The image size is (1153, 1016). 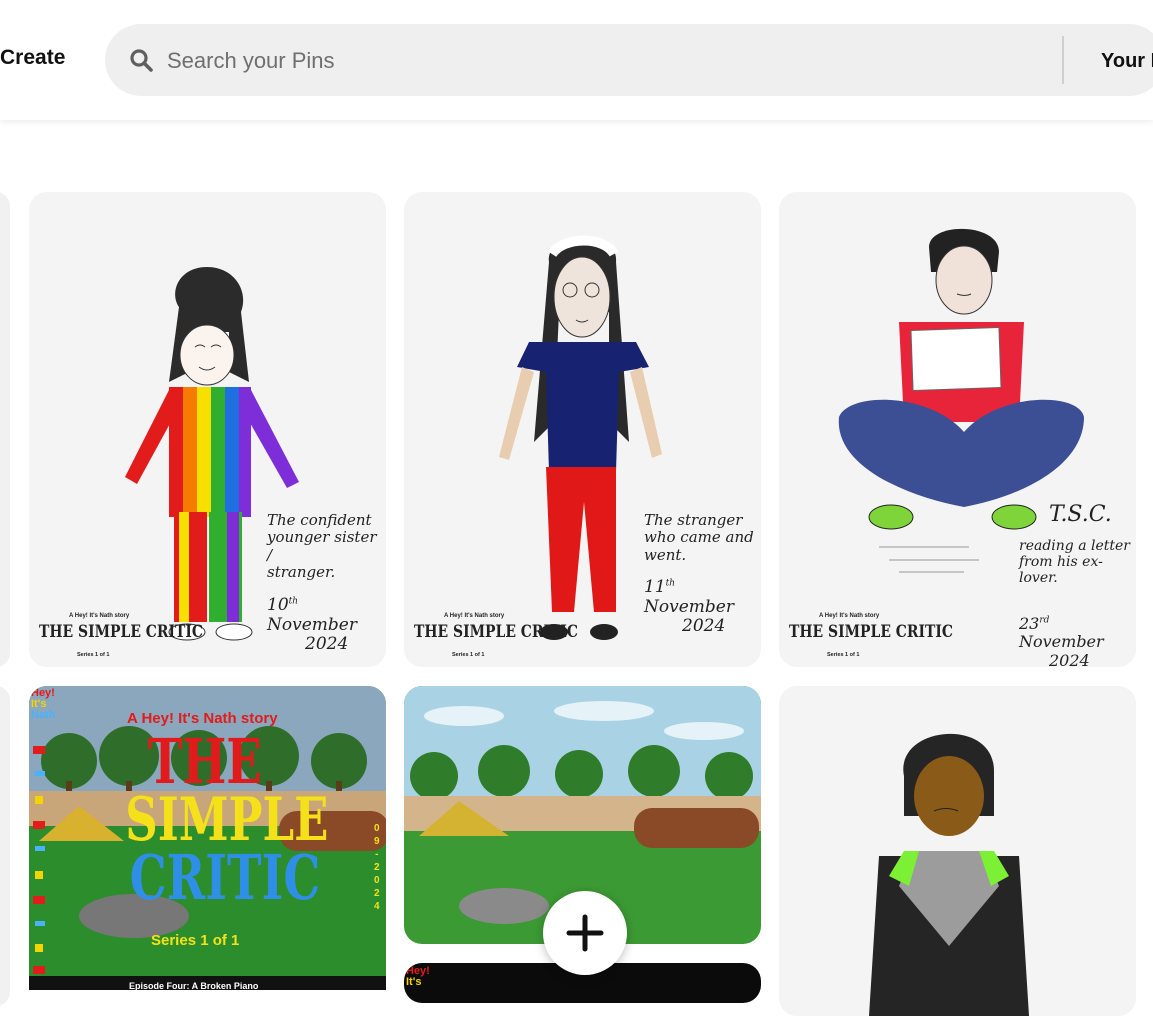 What do you see at coordinates (322, 546) in the screenshot?
I see `pin-caption: The confident younger sister / stranger.` at bounding box center [322, 546].